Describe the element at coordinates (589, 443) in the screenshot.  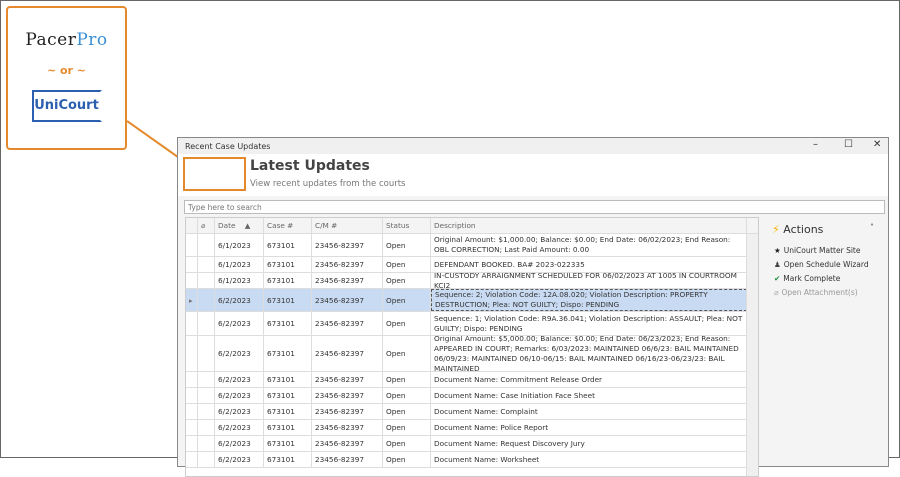
I see `description-cell: Document Name: Request Discovery Jury` at that location.